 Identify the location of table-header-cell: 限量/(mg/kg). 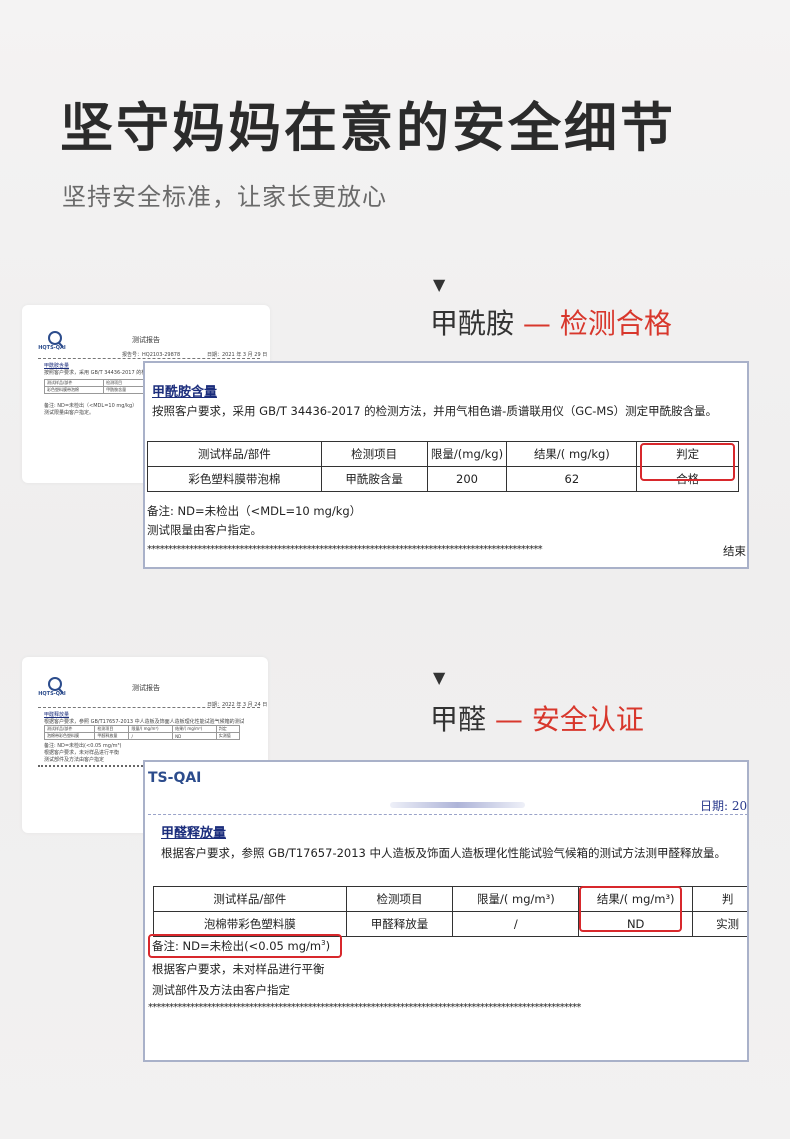
(467, 454).